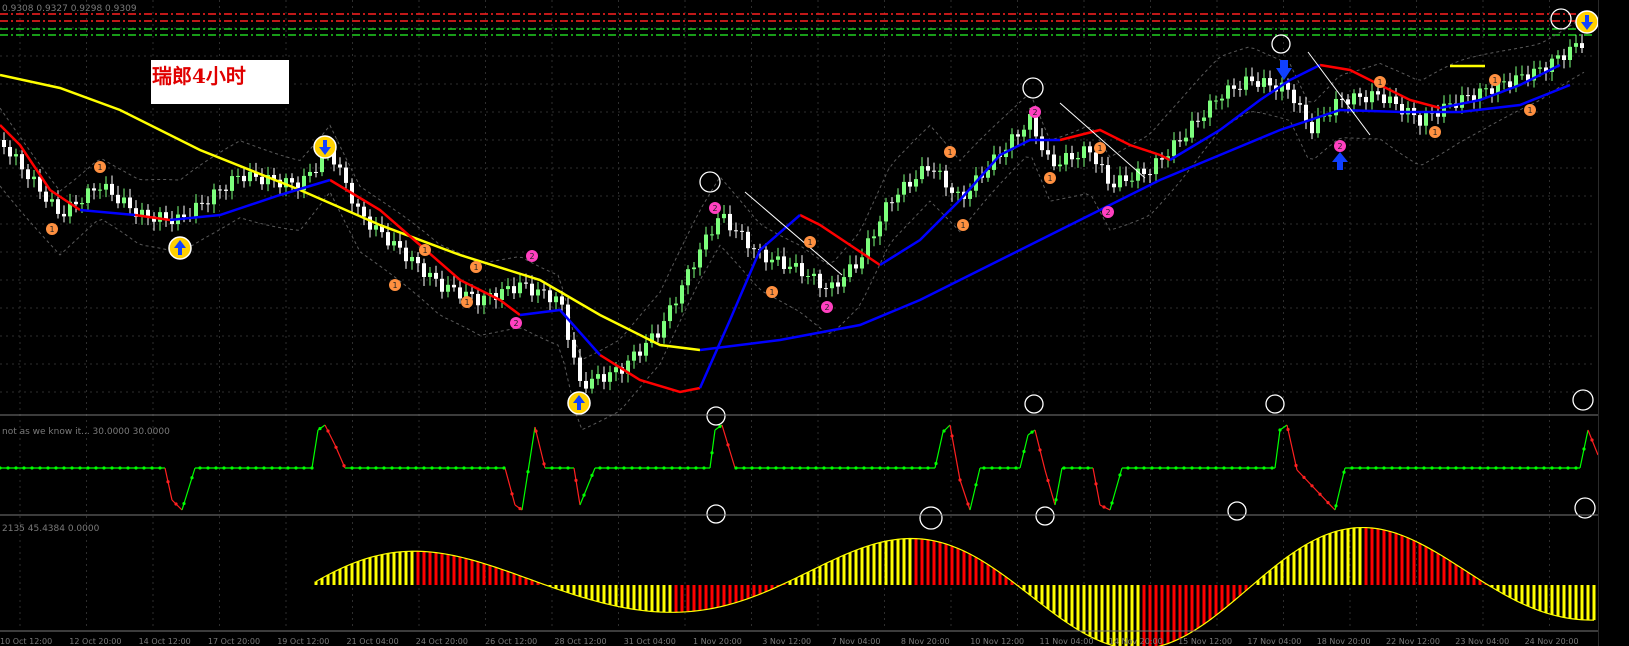  I want to click on time-axis-label: 1 Nov 20:00, so click(717, 641).